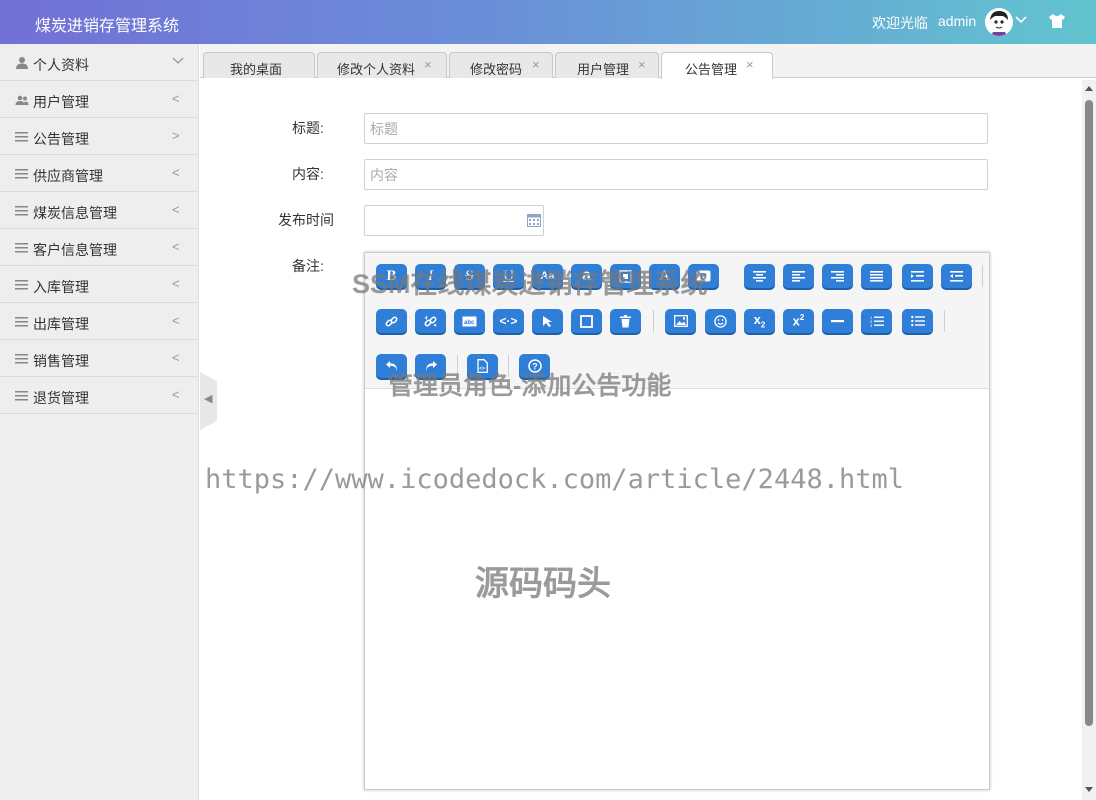 This screenshot has width=1096, height=800. I want to click on sidebar-item-profile: 个人资料, so click(99, 62).